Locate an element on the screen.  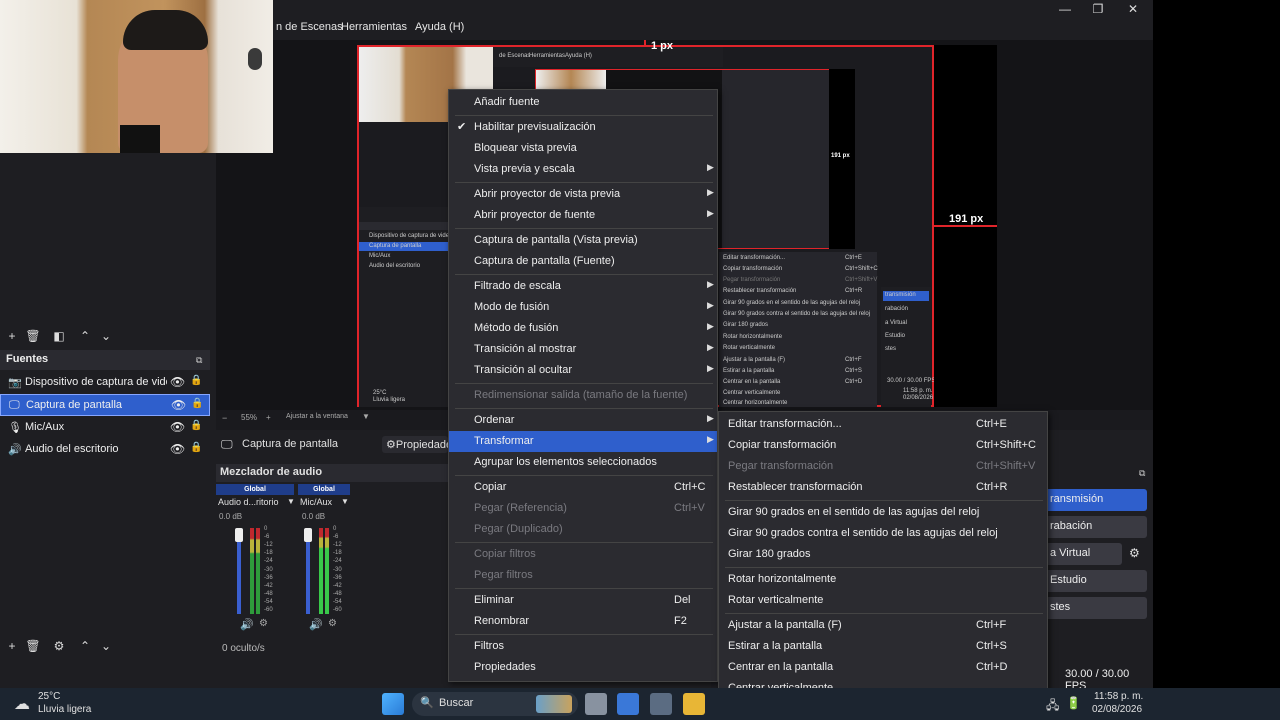
context-menu-item: Ordenar ▶ is located at coordinates (583, 420).